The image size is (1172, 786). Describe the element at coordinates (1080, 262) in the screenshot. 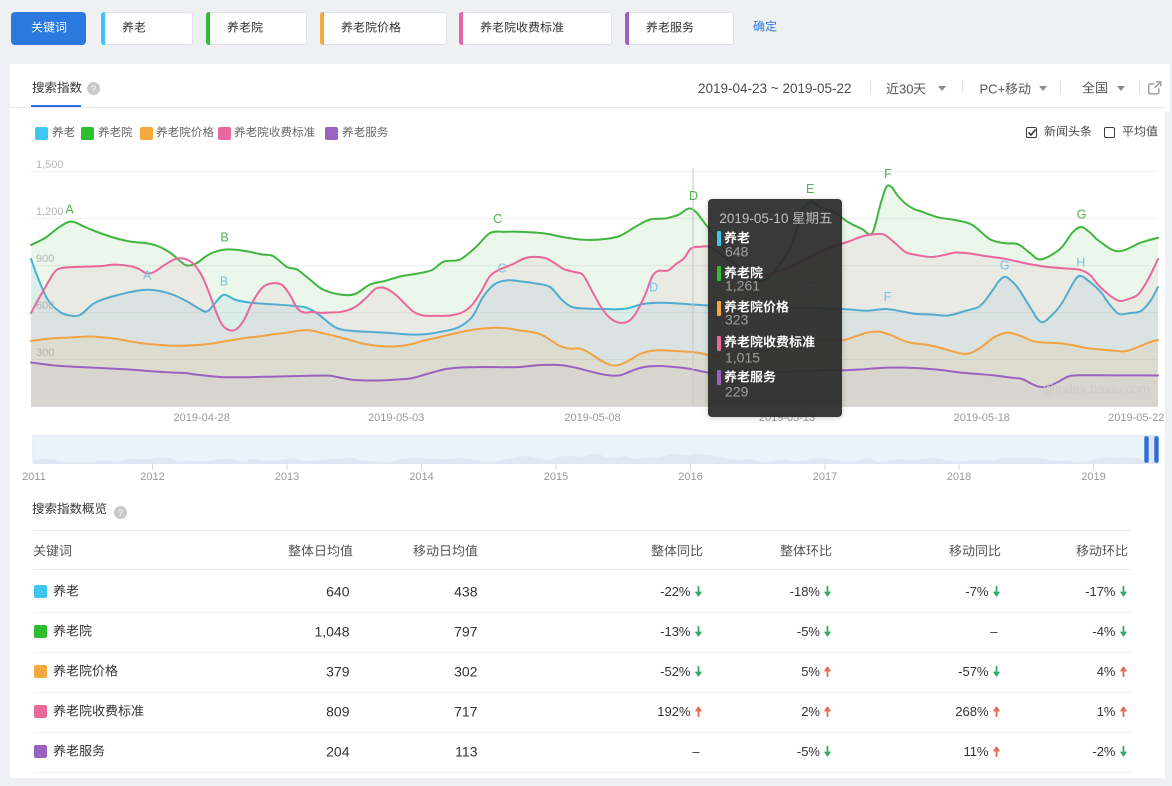

I see `svg-text: H` at that location.